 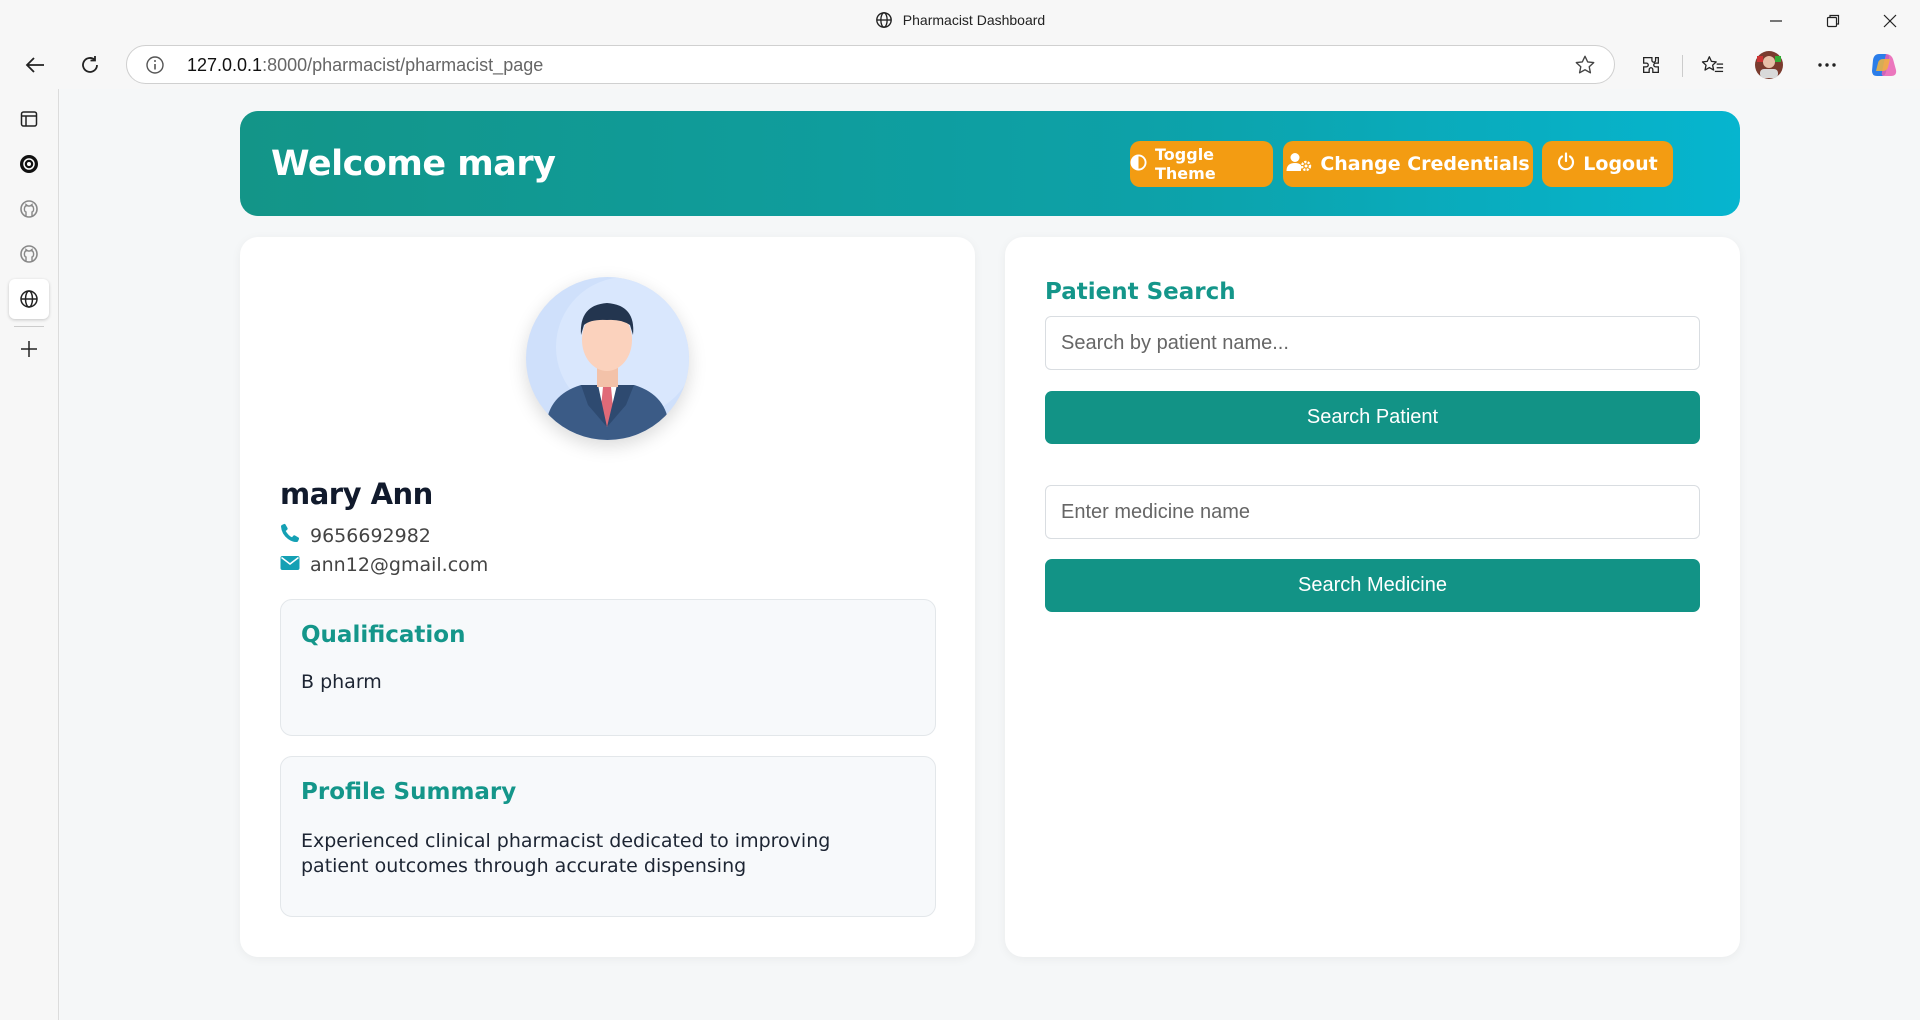 What do you see at coordinates (29, 209) in the screenshot?
I see `github-tab-icon` at bounding box center [29, 209].